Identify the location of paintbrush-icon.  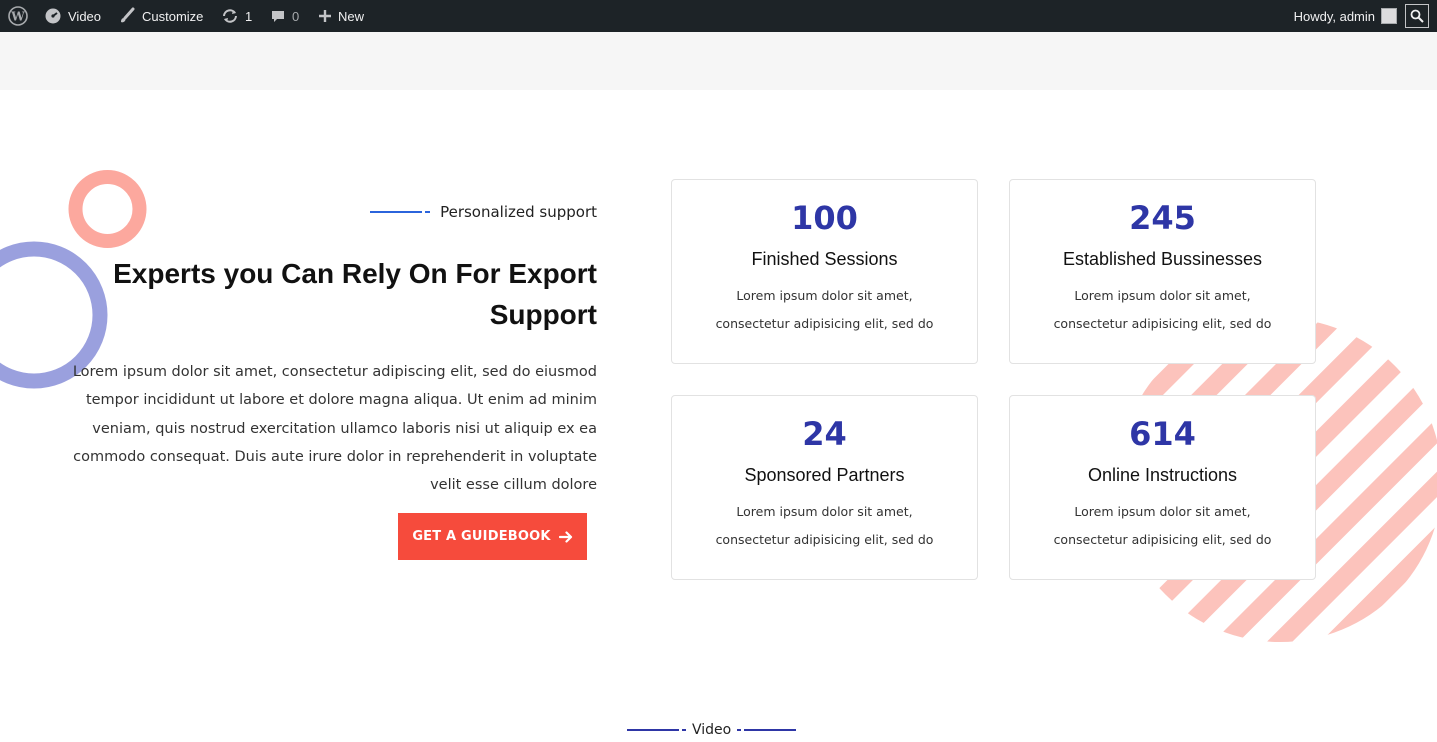
(128, 15).